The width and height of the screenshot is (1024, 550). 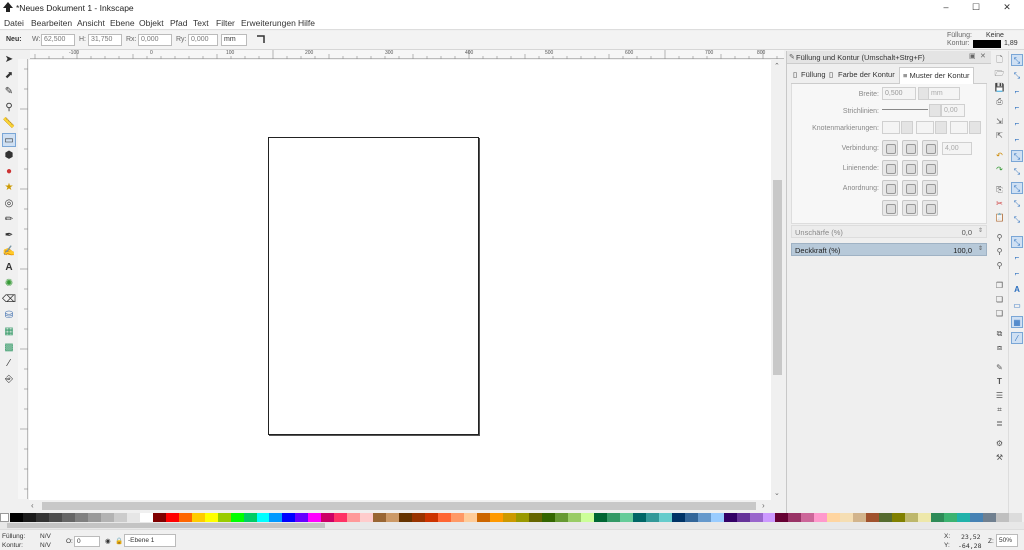 I want to click on zoom-page-icon: ⚲, so click(x=999, y=265).